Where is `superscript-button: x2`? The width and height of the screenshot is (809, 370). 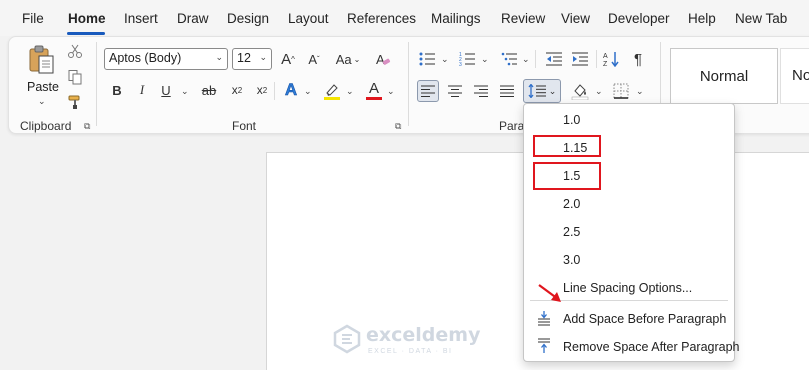 superscript-button: x2 is located at coordinates (262, 90).